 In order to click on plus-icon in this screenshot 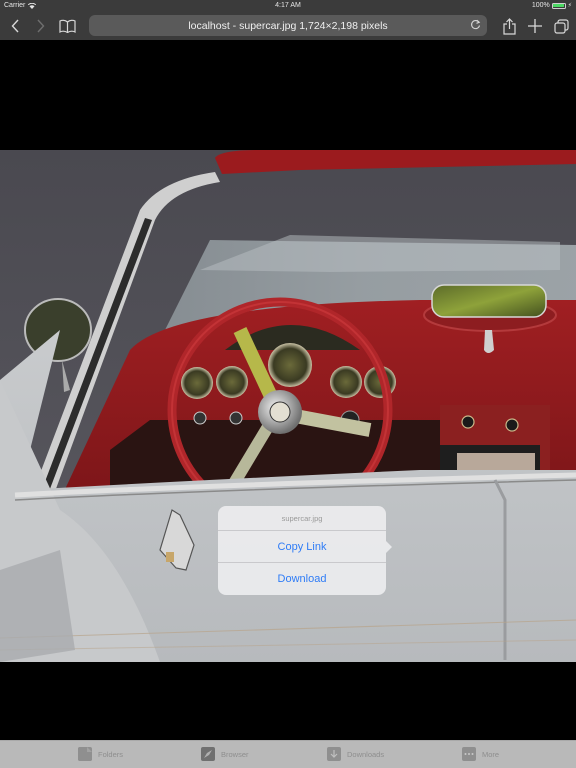, I will do `click(535, 26)`.